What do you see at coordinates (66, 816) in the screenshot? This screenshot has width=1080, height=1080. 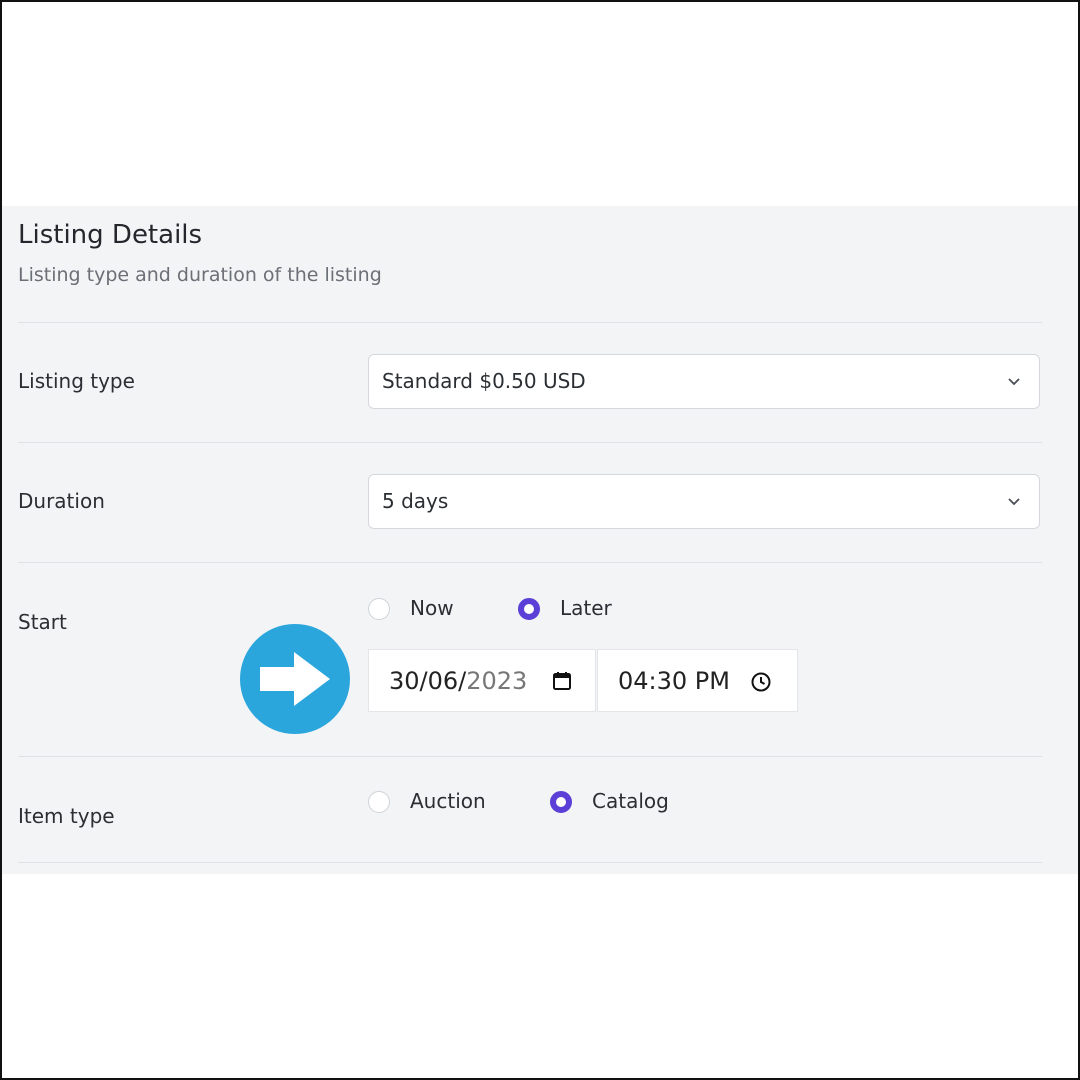 I see `item-type-label: Item type` at bounding box center [66, 816].